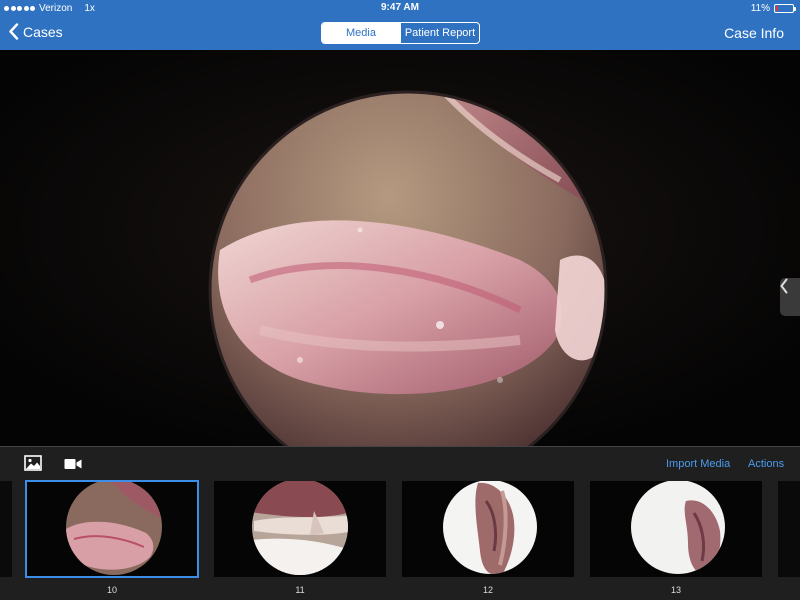 This screenshot has width=800, height=600. I want to click on battery-percent: 11%, so click(760, 8).